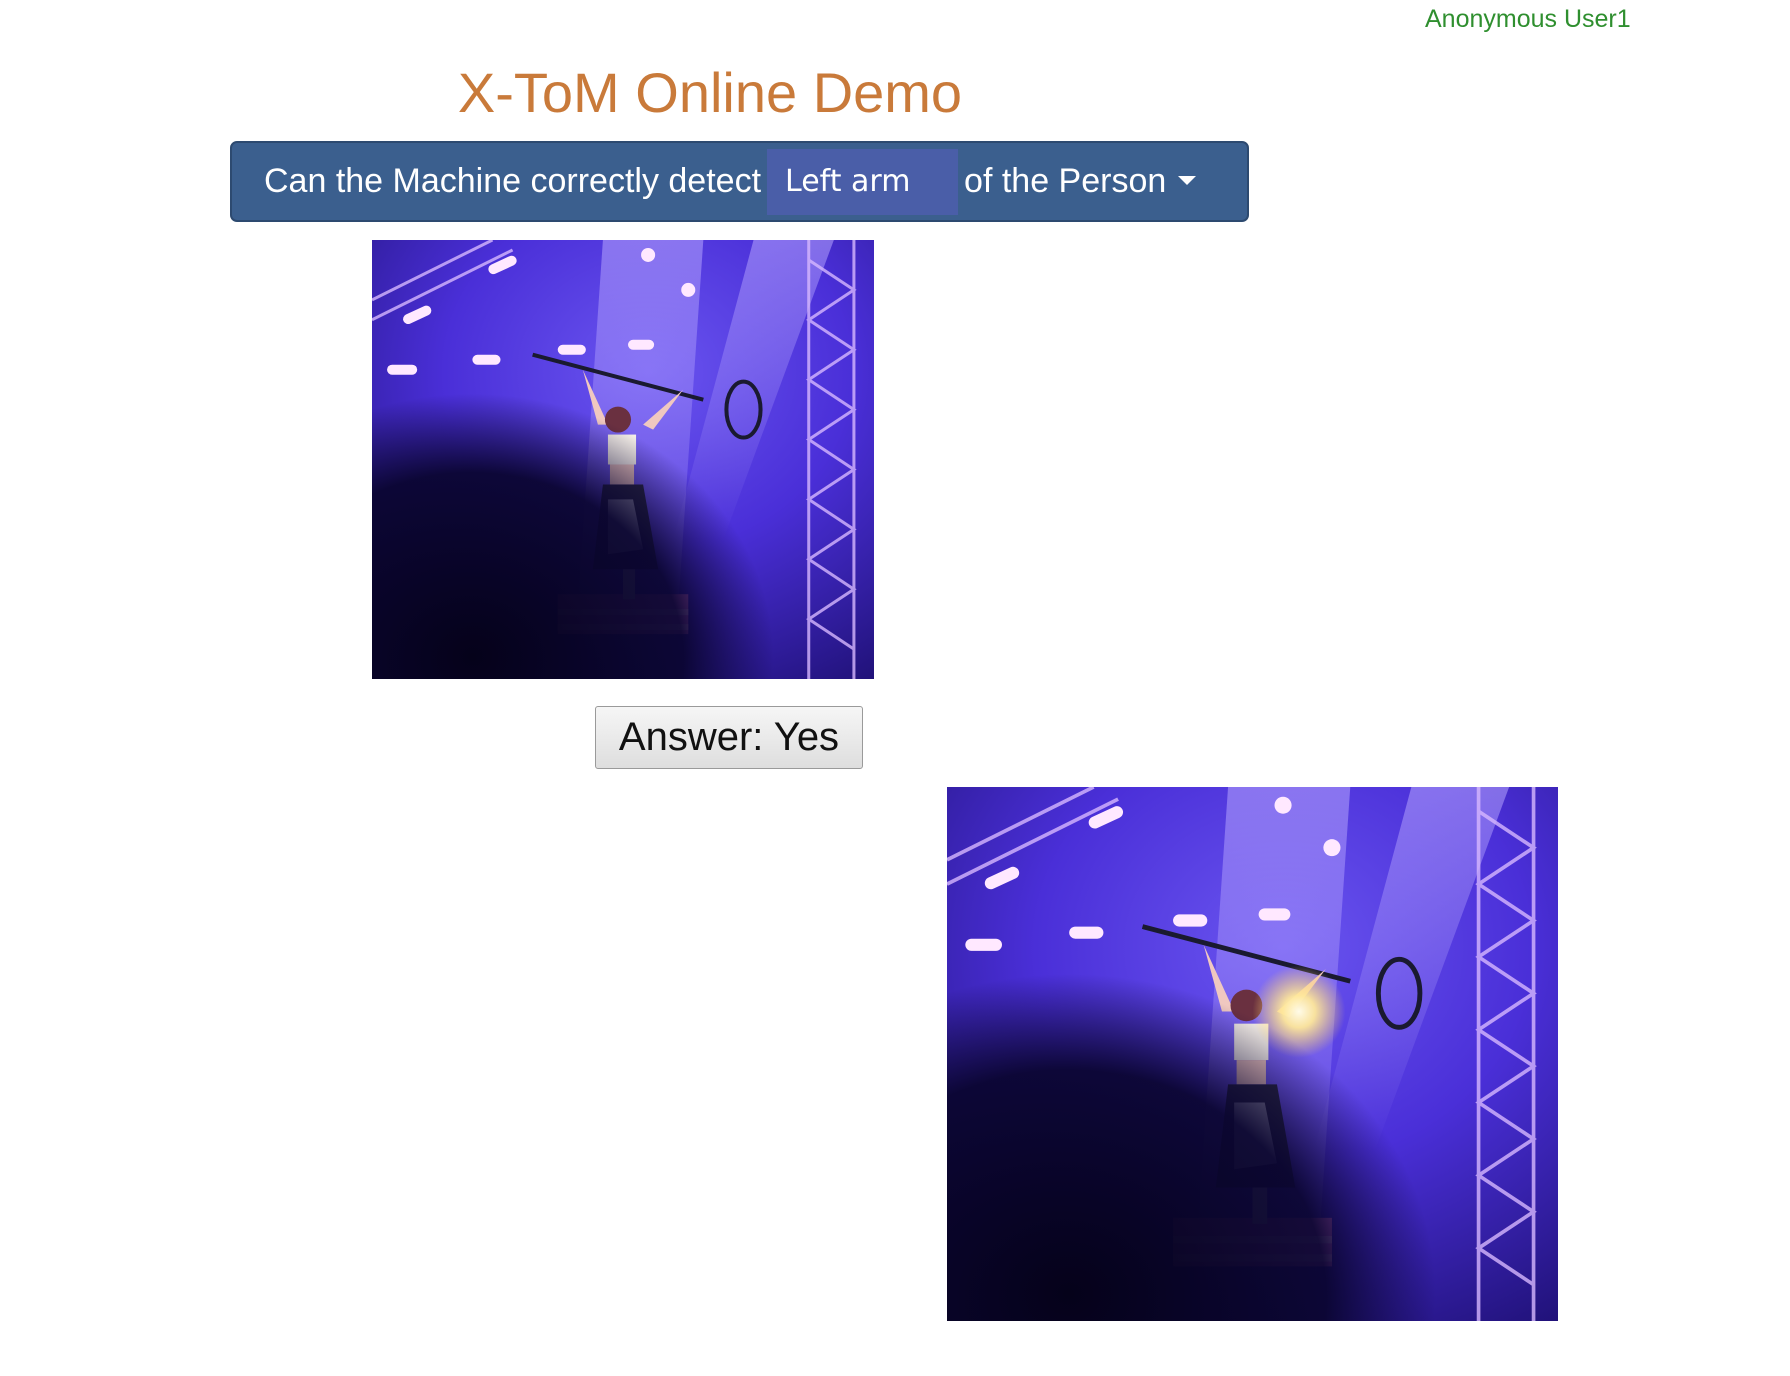 The width and height of the screenshot is (1790, 1376). I want to click on caret-down-icon, so click(1187, 180).